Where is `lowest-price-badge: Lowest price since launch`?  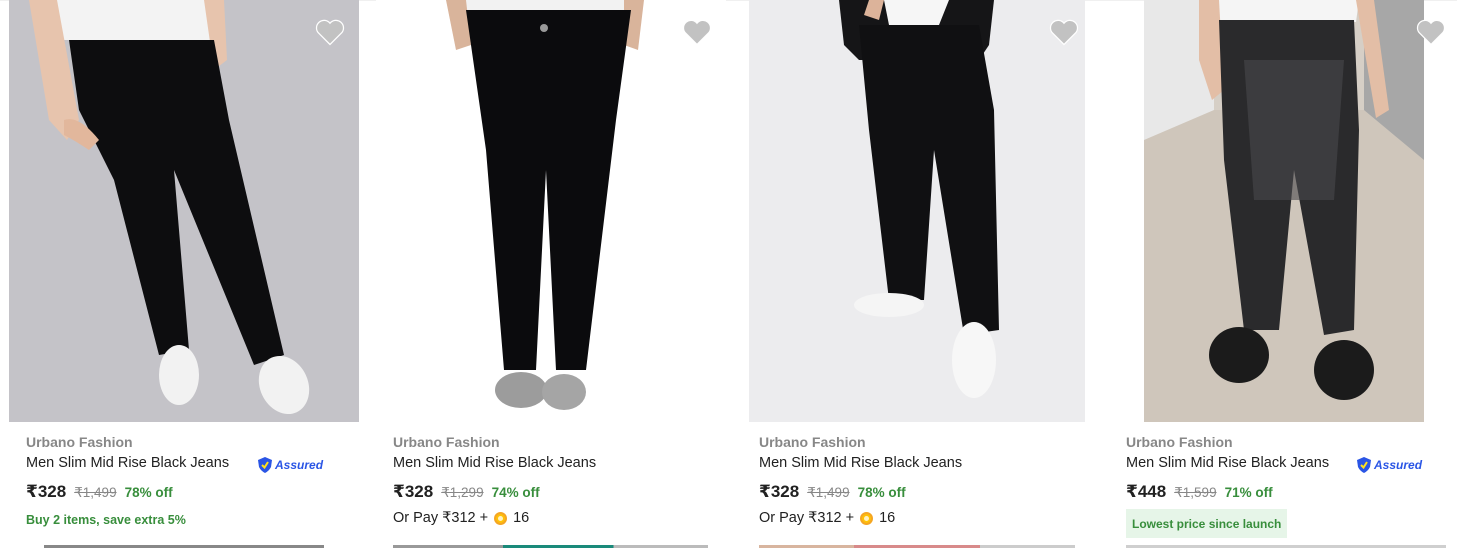 lowest-price-badge: Lowest price since launch is located at coordinates (1207, 523).